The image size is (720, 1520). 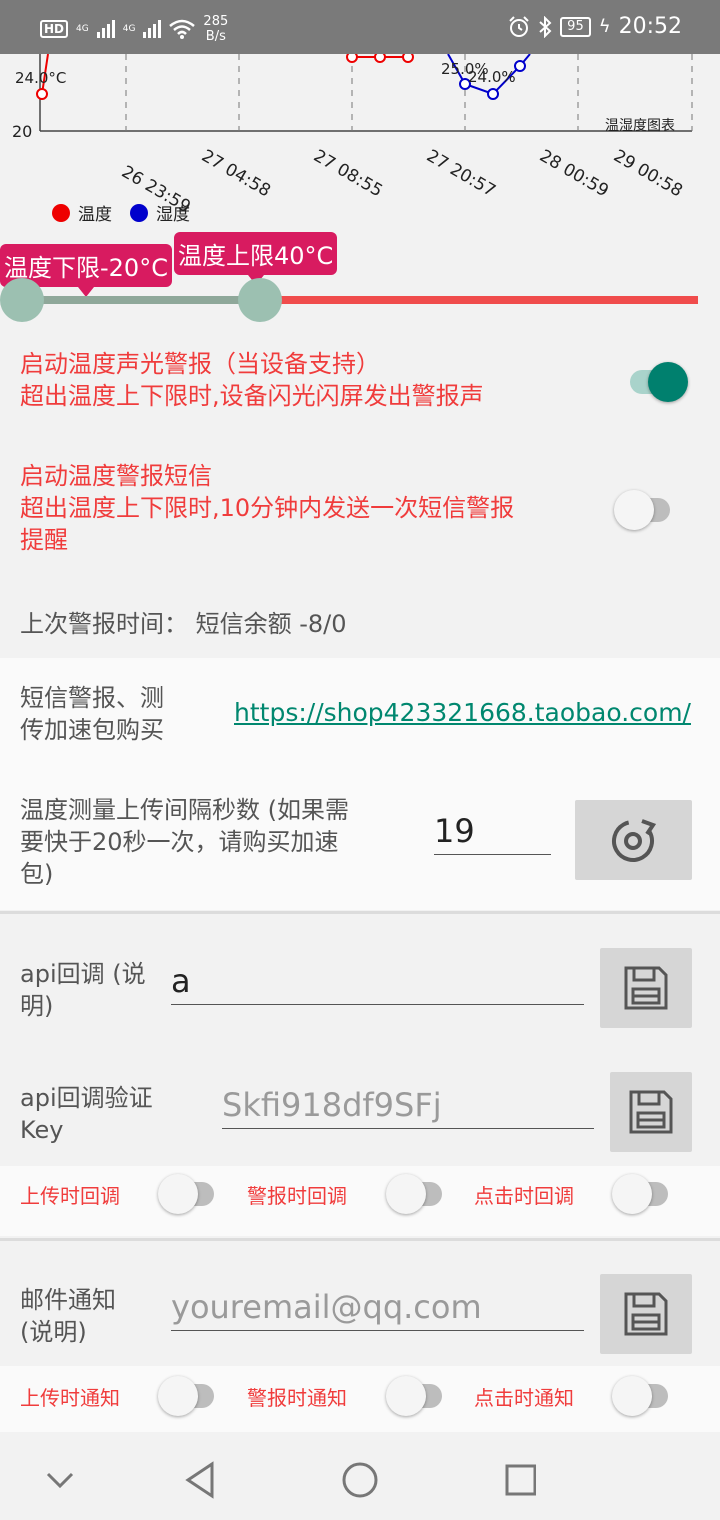 I want to click on email-label: 邮件通知 (说明), so click(x=68, y=1316).